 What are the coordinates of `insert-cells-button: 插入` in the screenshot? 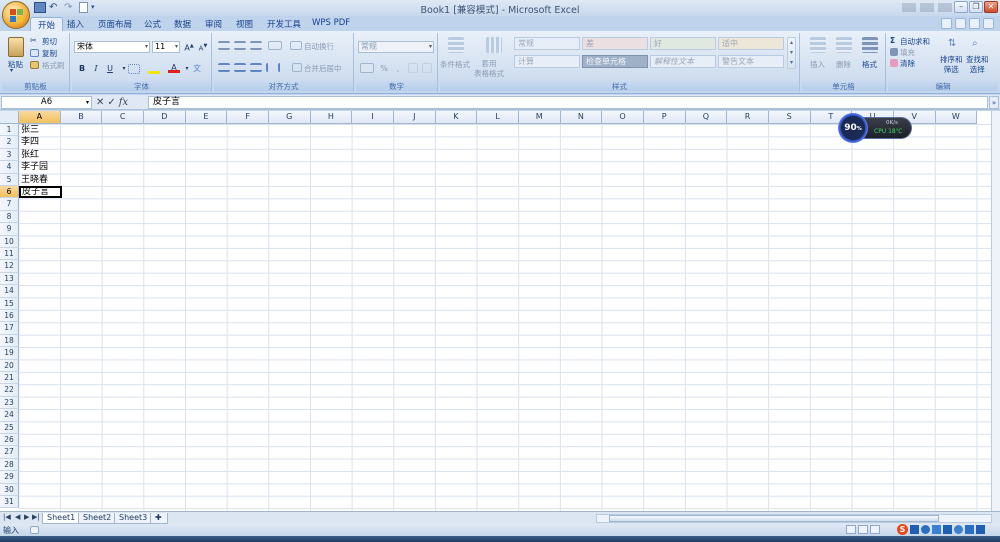 It's located at (817, 64).